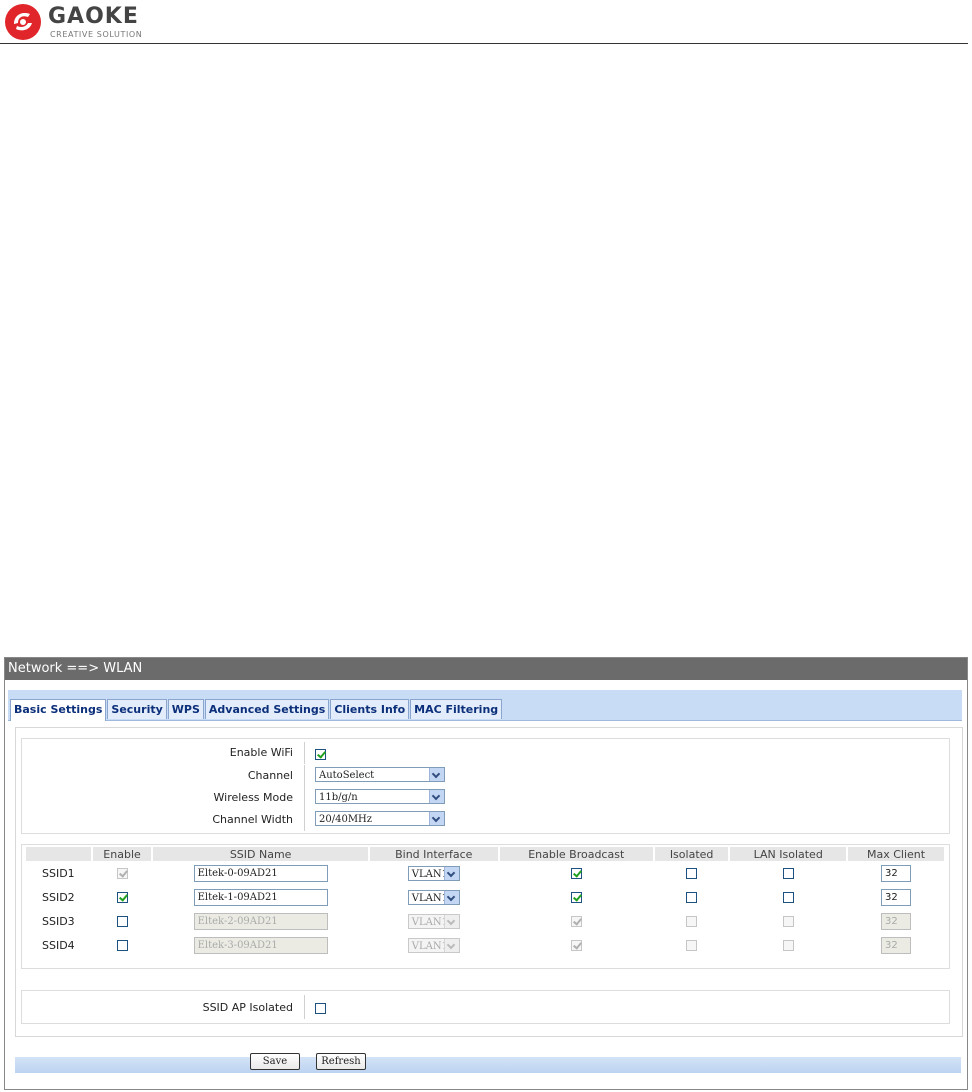 The image size is (972, 1092). What do you see at coordinates (338, 797) in the screenshot?
I see `wireless-mode-value: 11b/g/n` at bounding box center [338, 797].